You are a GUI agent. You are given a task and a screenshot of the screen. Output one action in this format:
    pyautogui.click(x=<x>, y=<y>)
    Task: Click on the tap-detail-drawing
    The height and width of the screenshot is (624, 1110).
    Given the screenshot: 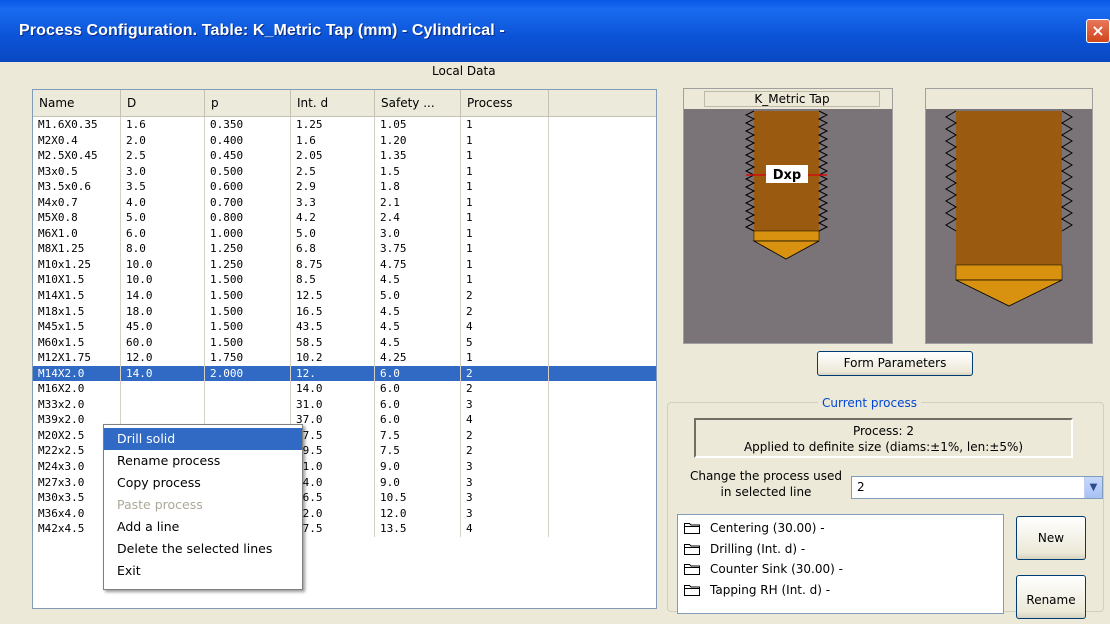 What is the action you would take?
    pyautogui.click(x=1009, y=208)
    